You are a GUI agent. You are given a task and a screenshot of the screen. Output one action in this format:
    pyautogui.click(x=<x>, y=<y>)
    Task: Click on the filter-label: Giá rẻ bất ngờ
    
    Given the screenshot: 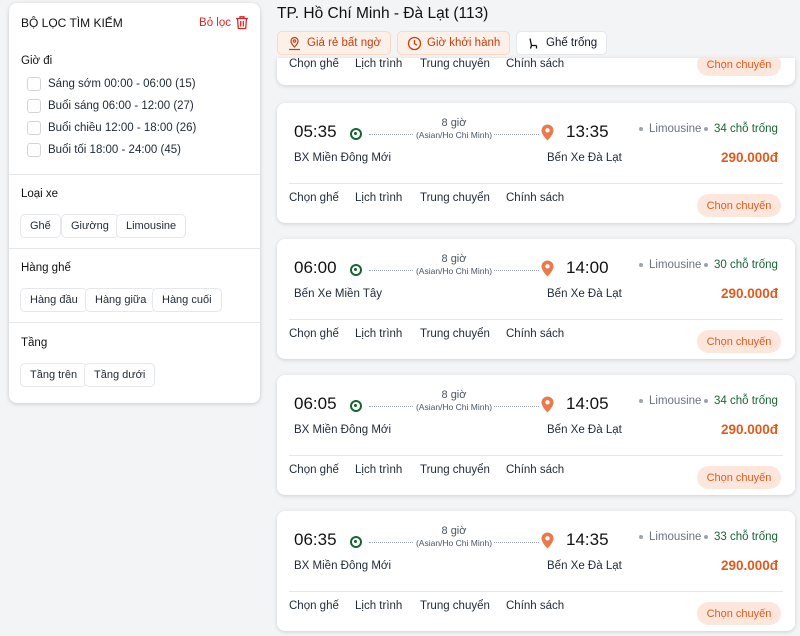 What is the action you would take?
    pyautogui.click(x=344, y=43)
    